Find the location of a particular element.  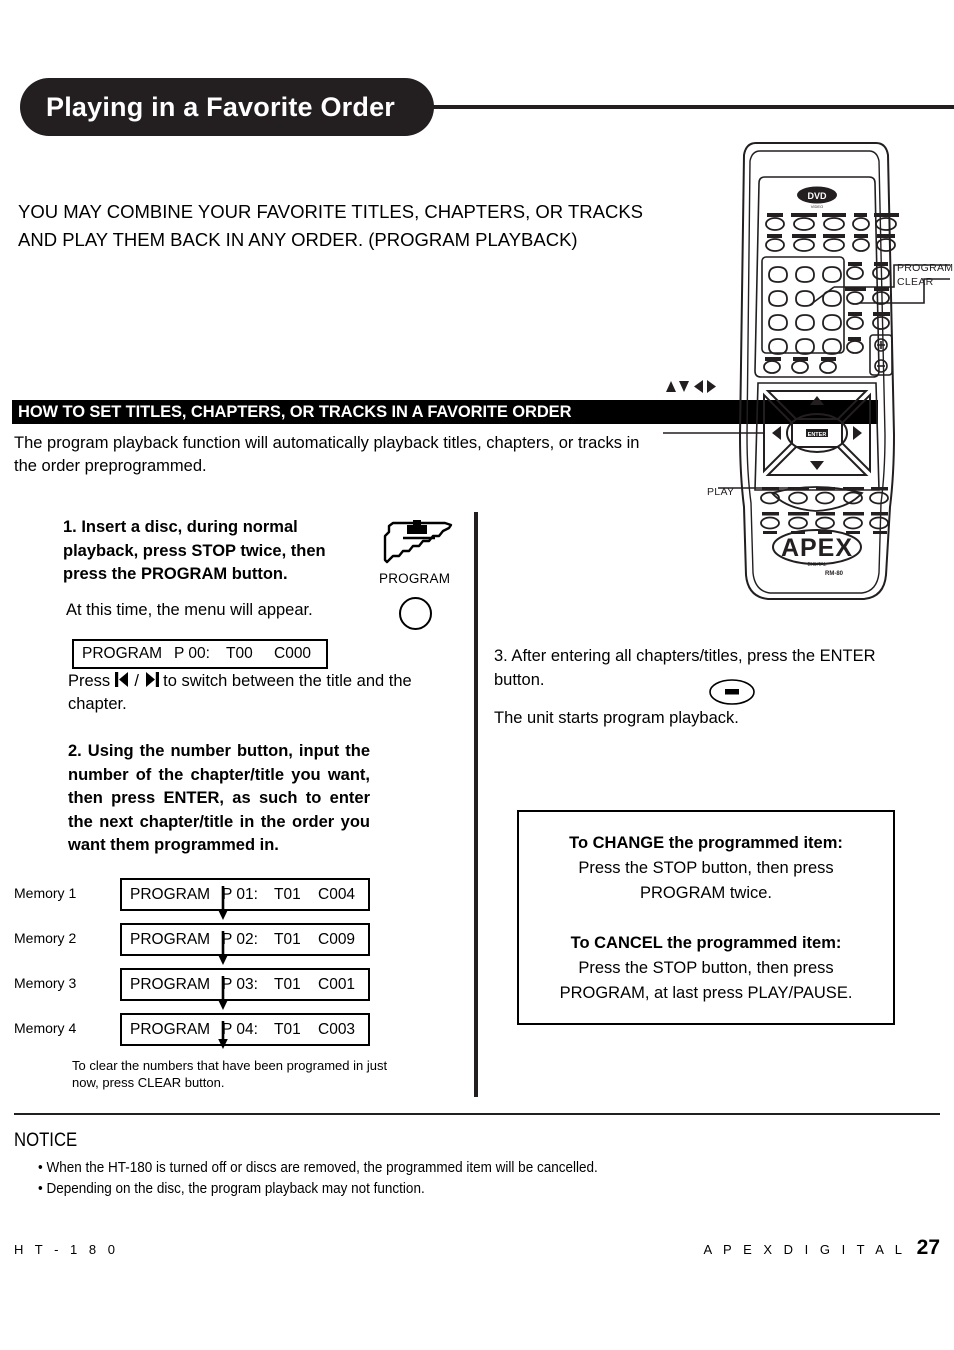

memory-display: PROGRAM P 02: T01 C009 is located at coordinates (245, 939).